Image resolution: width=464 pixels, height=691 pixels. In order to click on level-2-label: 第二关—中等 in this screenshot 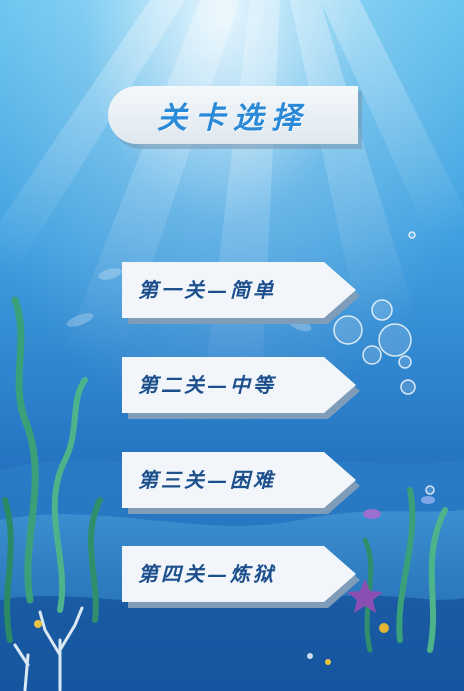, I will do `click(207, 385)`.